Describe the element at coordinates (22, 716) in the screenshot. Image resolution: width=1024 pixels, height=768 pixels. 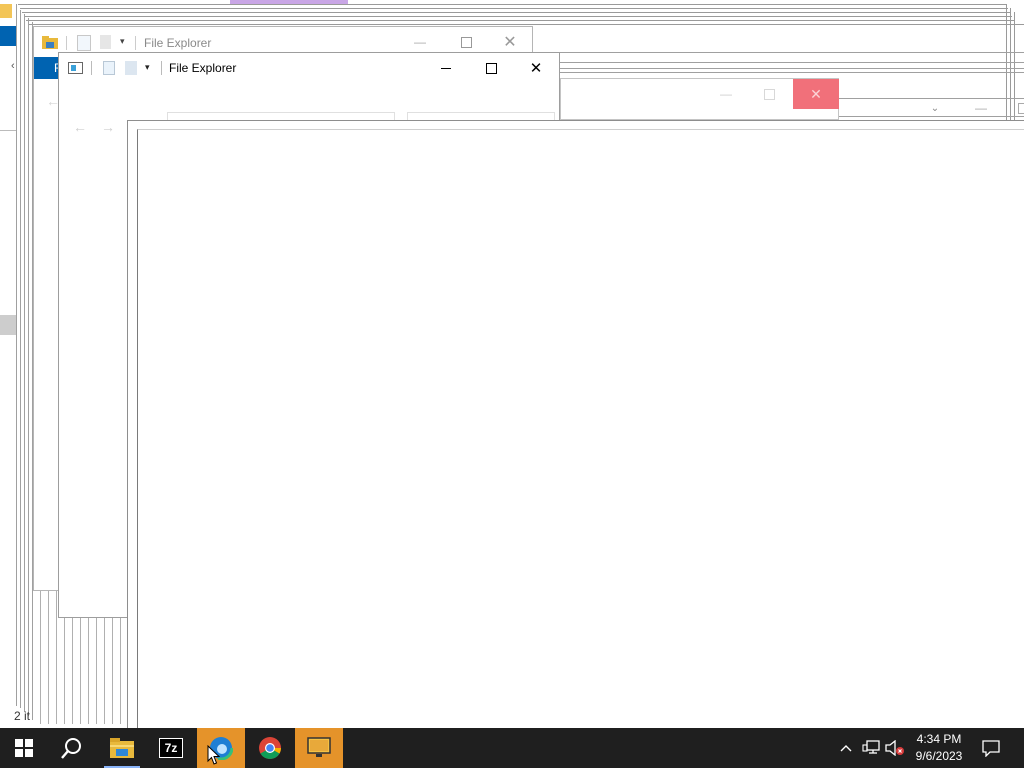
I see `status-text: 2 it` at that location.